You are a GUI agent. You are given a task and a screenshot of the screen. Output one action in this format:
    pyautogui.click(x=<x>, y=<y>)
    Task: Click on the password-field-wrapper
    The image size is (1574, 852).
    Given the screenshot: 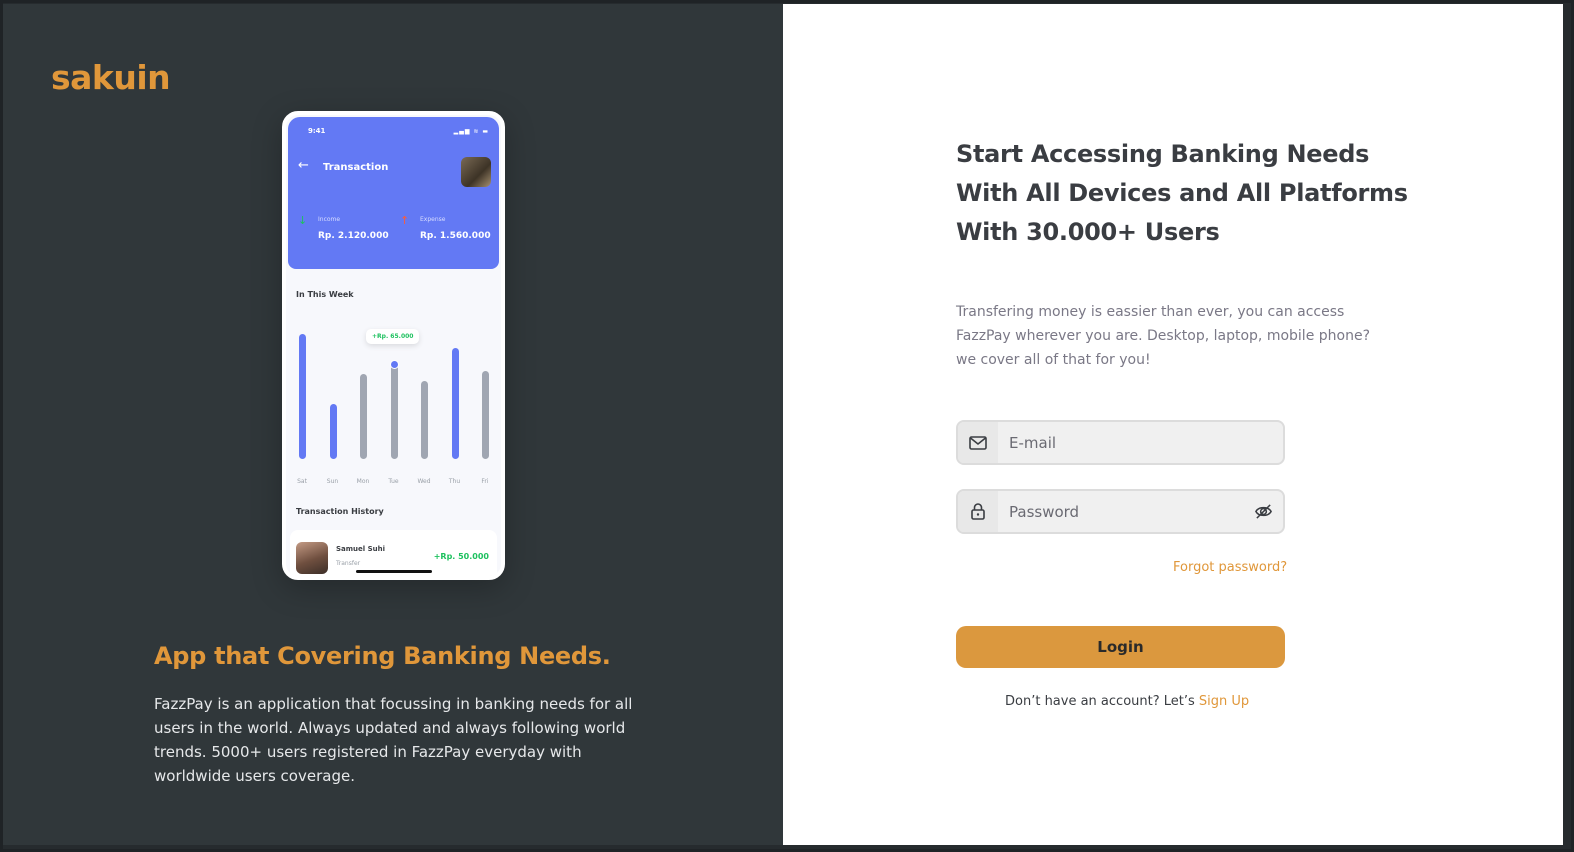 What is the action you would take?
    pyautogui.click(x=1120, y=511)
    